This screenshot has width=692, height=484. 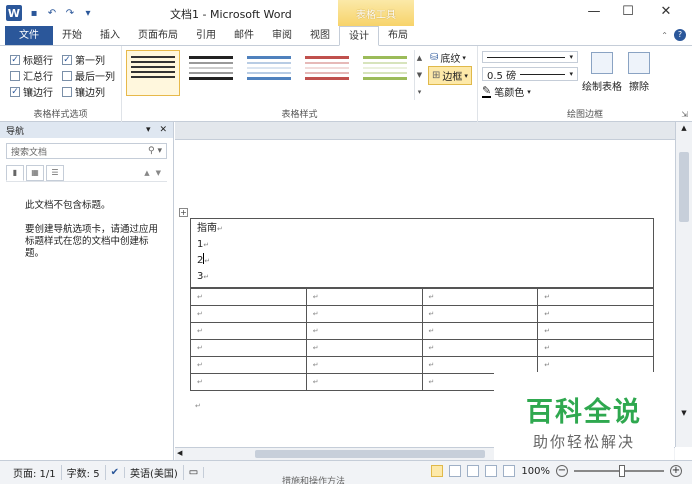 What do you see at coordinates (282, 35) in the screenshot?
I see `tab-review: 审阅` at bounding box center [282, 35].